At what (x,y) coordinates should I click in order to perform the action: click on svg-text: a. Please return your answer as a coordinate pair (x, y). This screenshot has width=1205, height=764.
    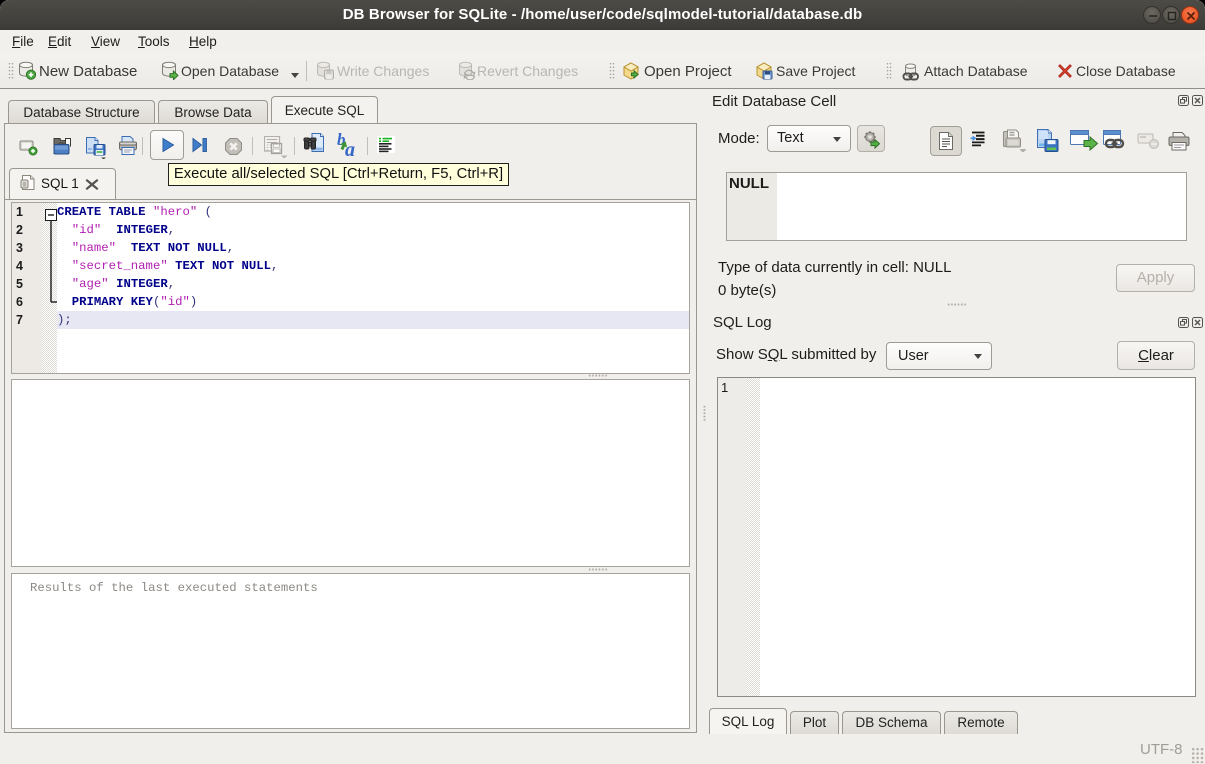
    Looking at the image, I should click on (350, 148).